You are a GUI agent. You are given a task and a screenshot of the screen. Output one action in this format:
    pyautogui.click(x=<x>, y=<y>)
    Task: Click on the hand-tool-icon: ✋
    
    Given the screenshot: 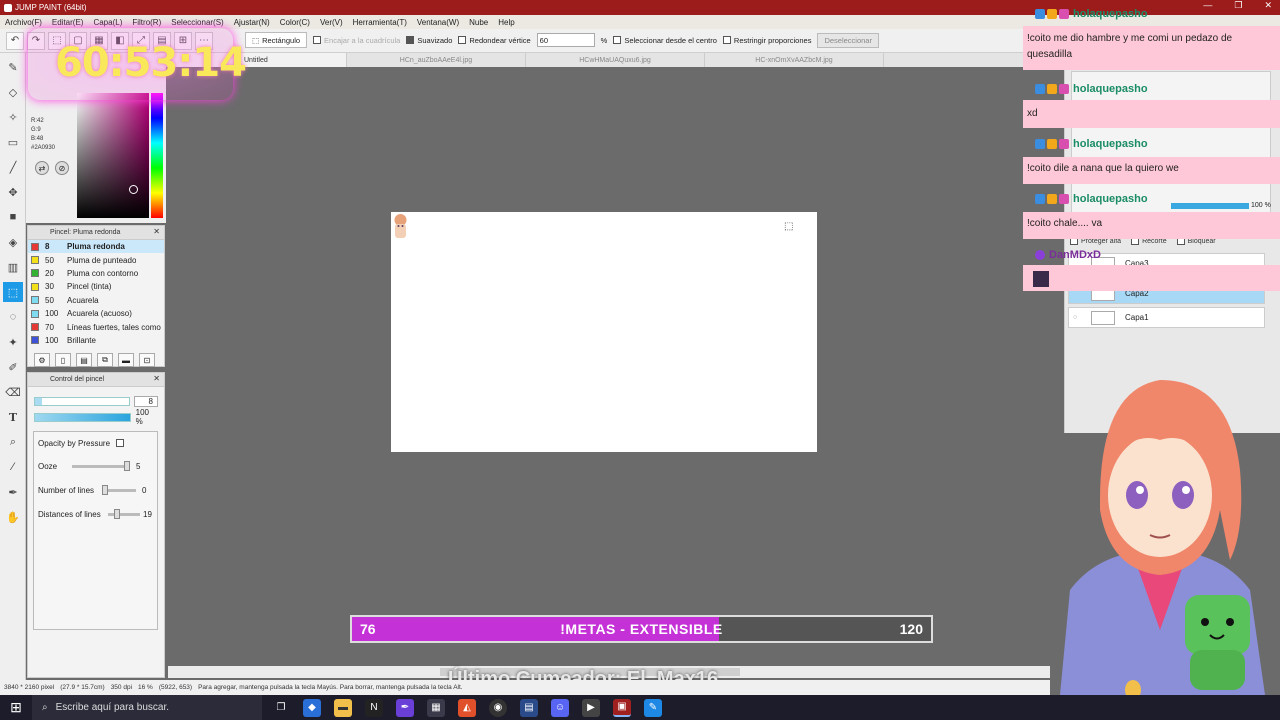 What is the action you would take?
    pyautogui.click(x=13, y=517)
    